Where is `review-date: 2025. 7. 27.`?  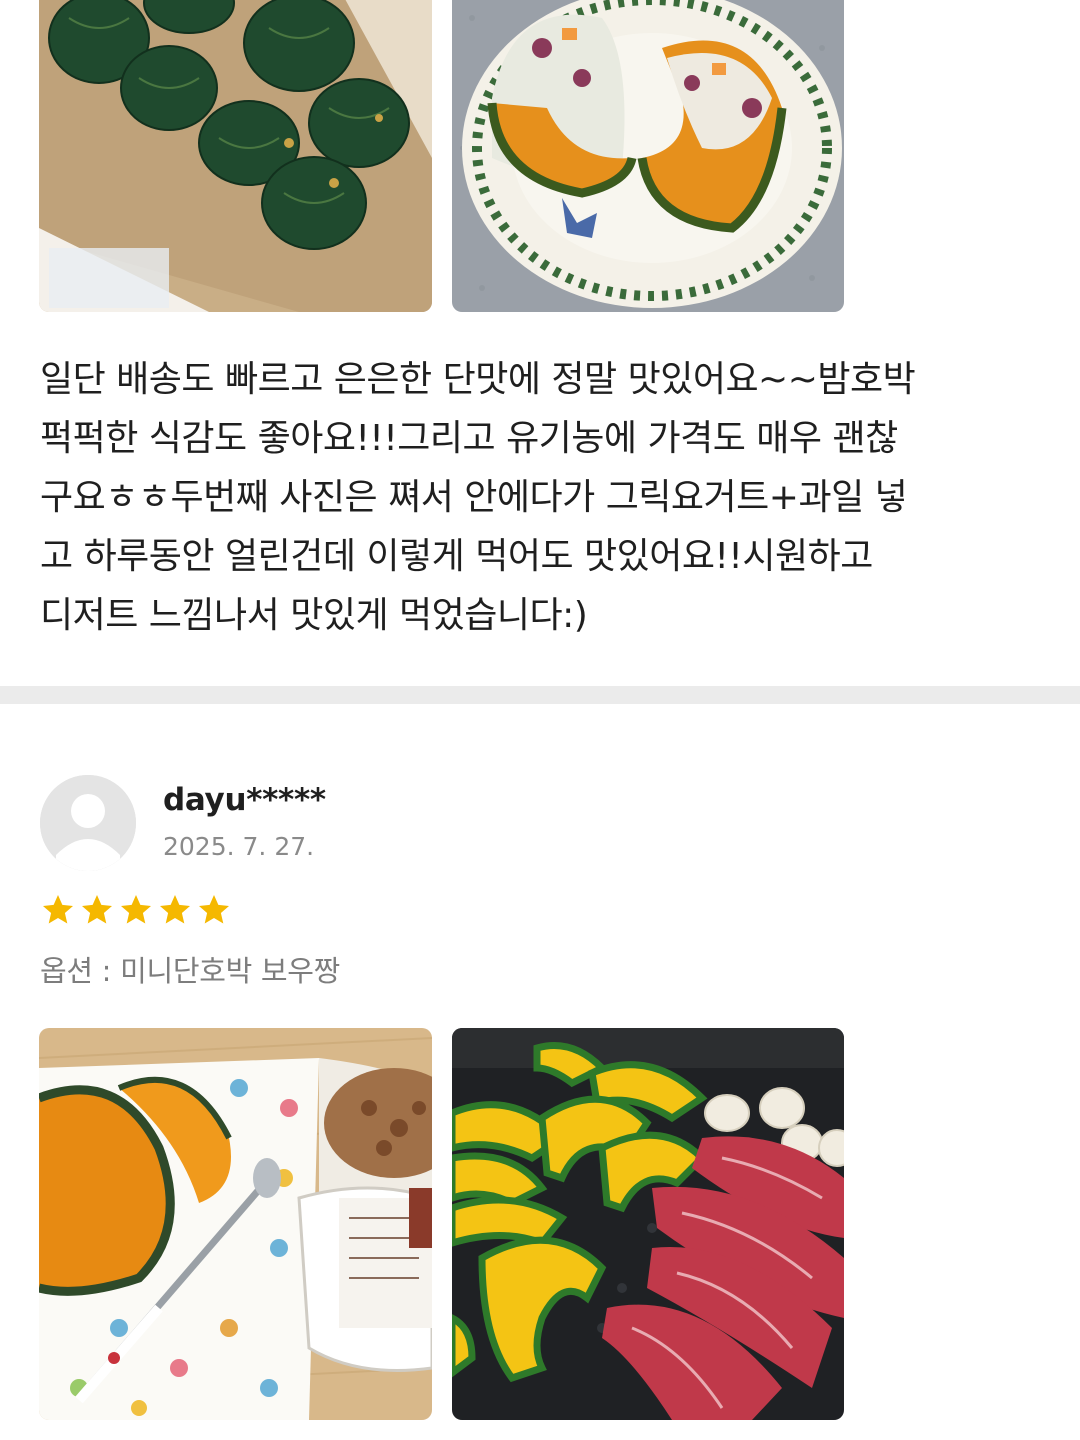
review-date: 2025. 7. 27. is located at coordinates (239, 846).